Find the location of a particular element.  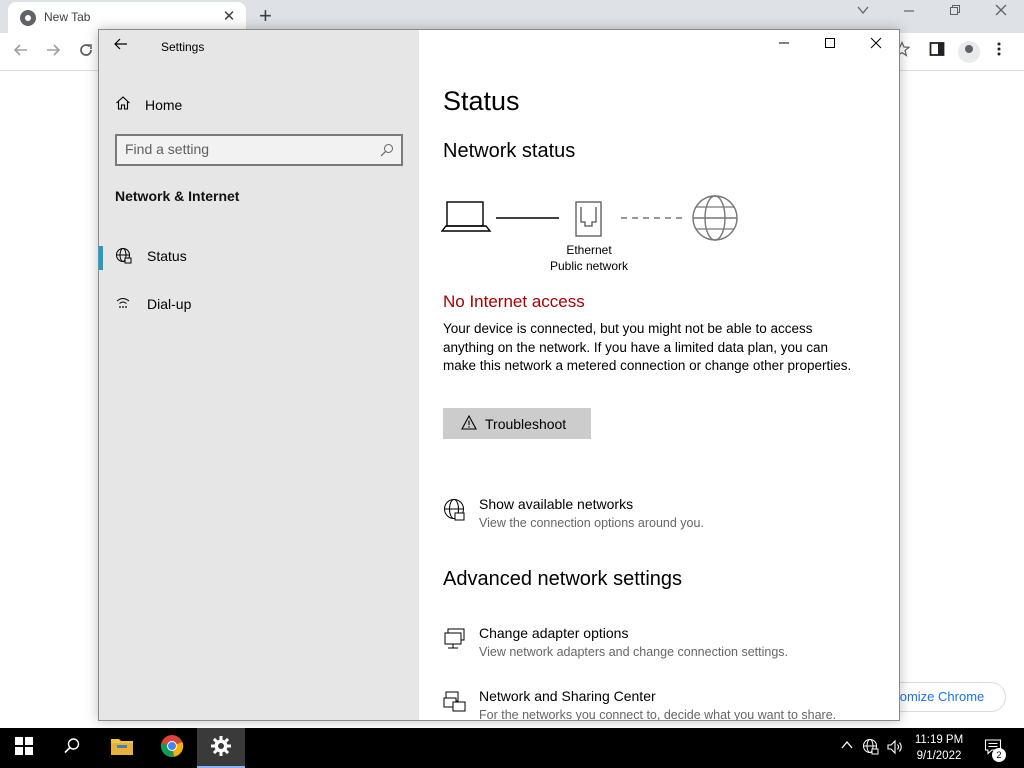

chrome-restore-icon is located at coordinates (955, 12).